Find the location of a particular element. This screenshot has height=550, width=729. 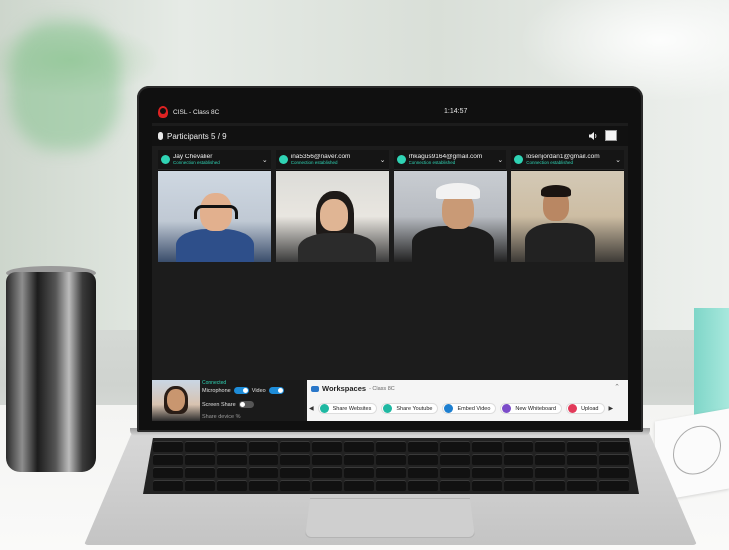

green-box is located at coordinates (711, 363).